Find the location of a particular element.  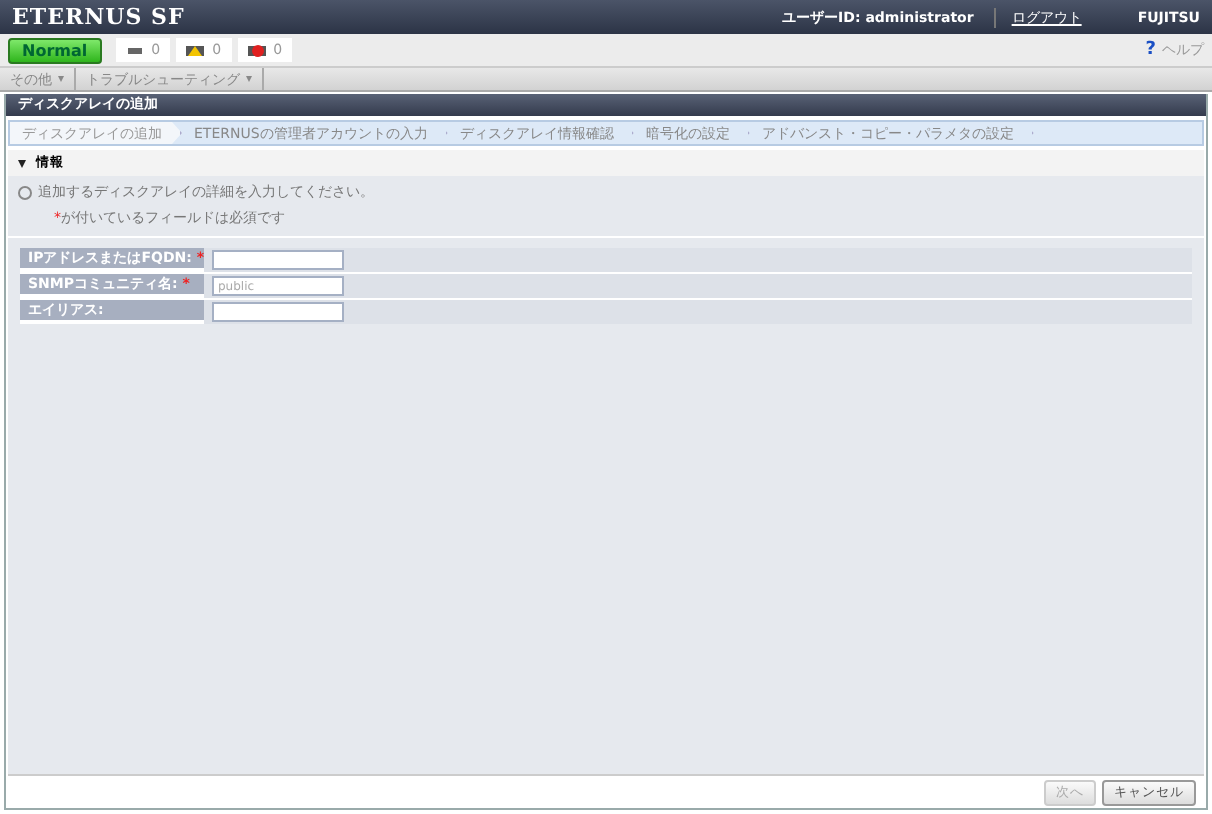

warning-icon is located at coordinates (195, 50).